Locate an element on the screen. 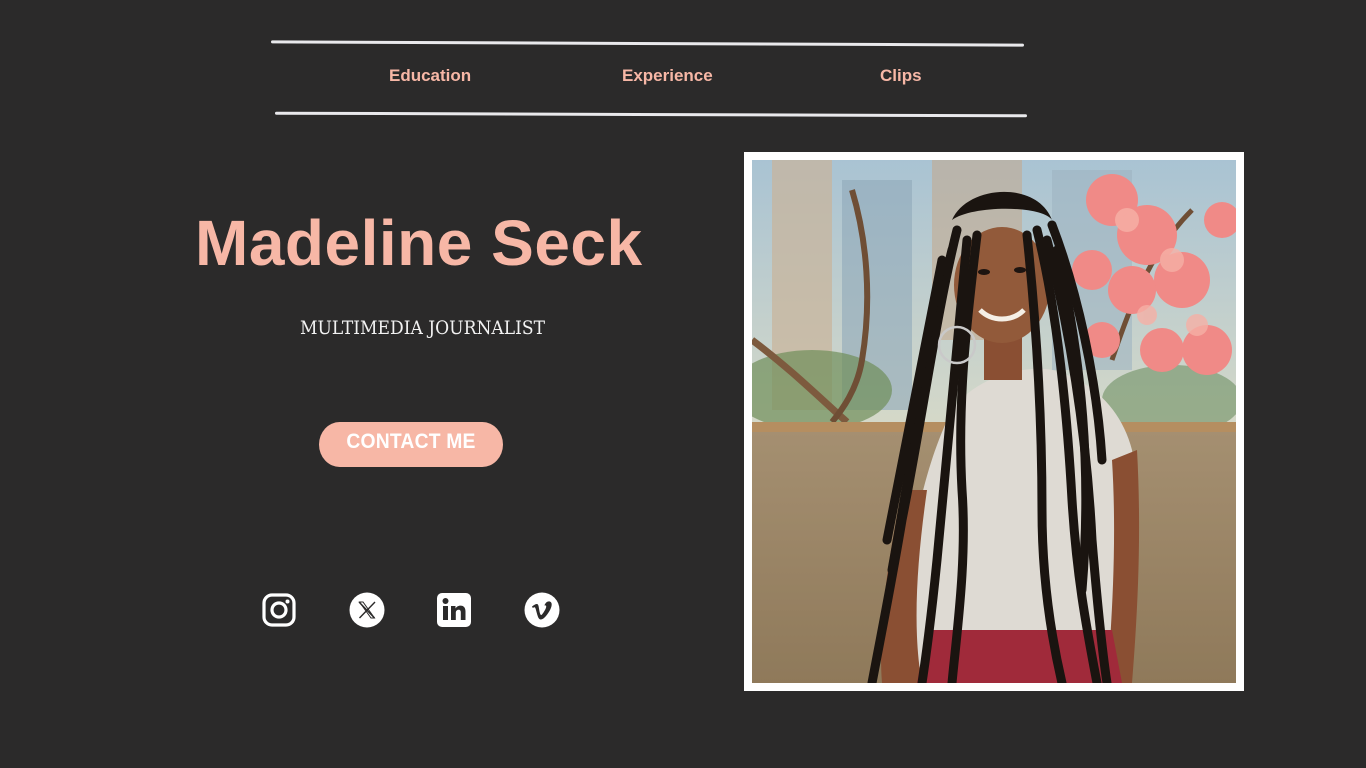 The height and width of the screenshot is (768, 1366). hero-name: Madeline Seck is located at coordinates (419, 243).